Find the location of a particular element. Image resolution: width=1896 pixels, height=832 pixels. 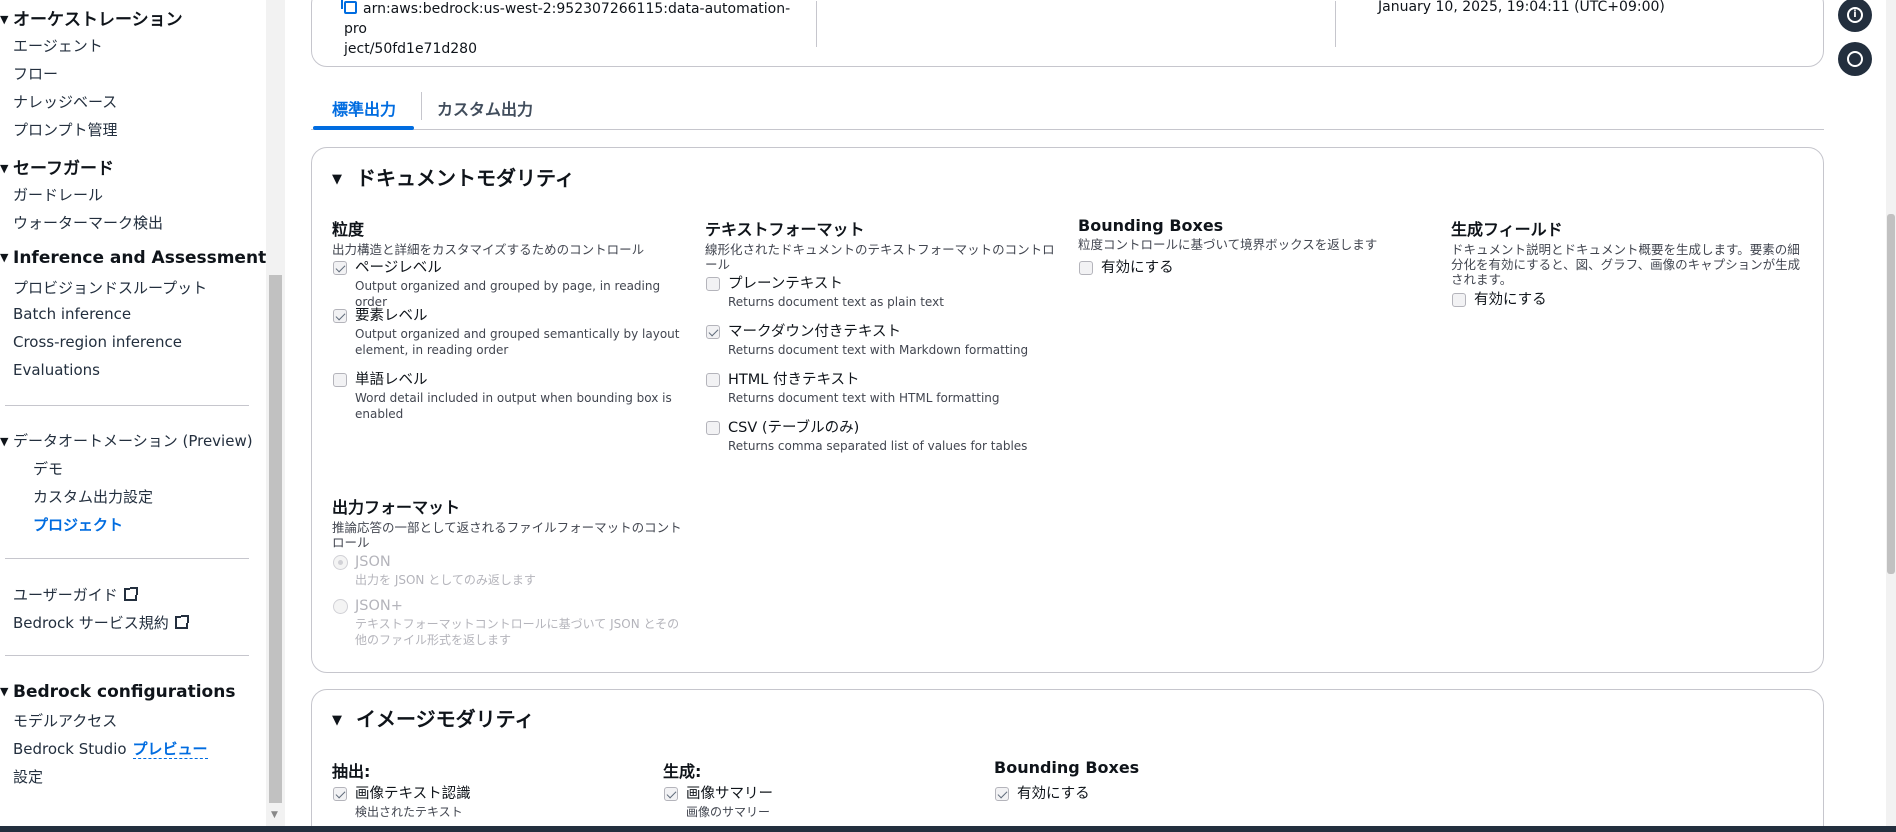

radio-selected-icon is located at coordinates (340, 562).